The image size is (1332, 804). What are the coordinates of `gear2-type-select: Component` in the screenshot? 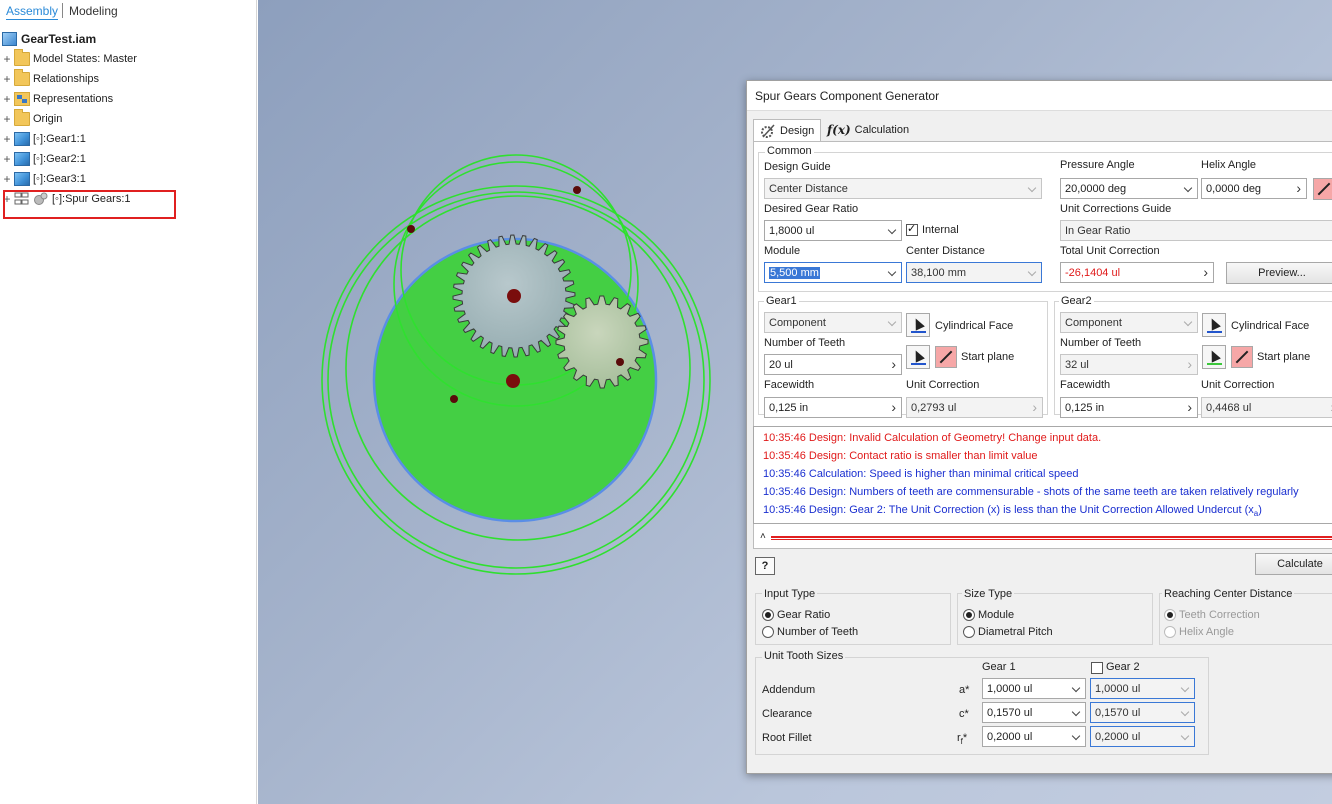 It's located at (1129, 322).